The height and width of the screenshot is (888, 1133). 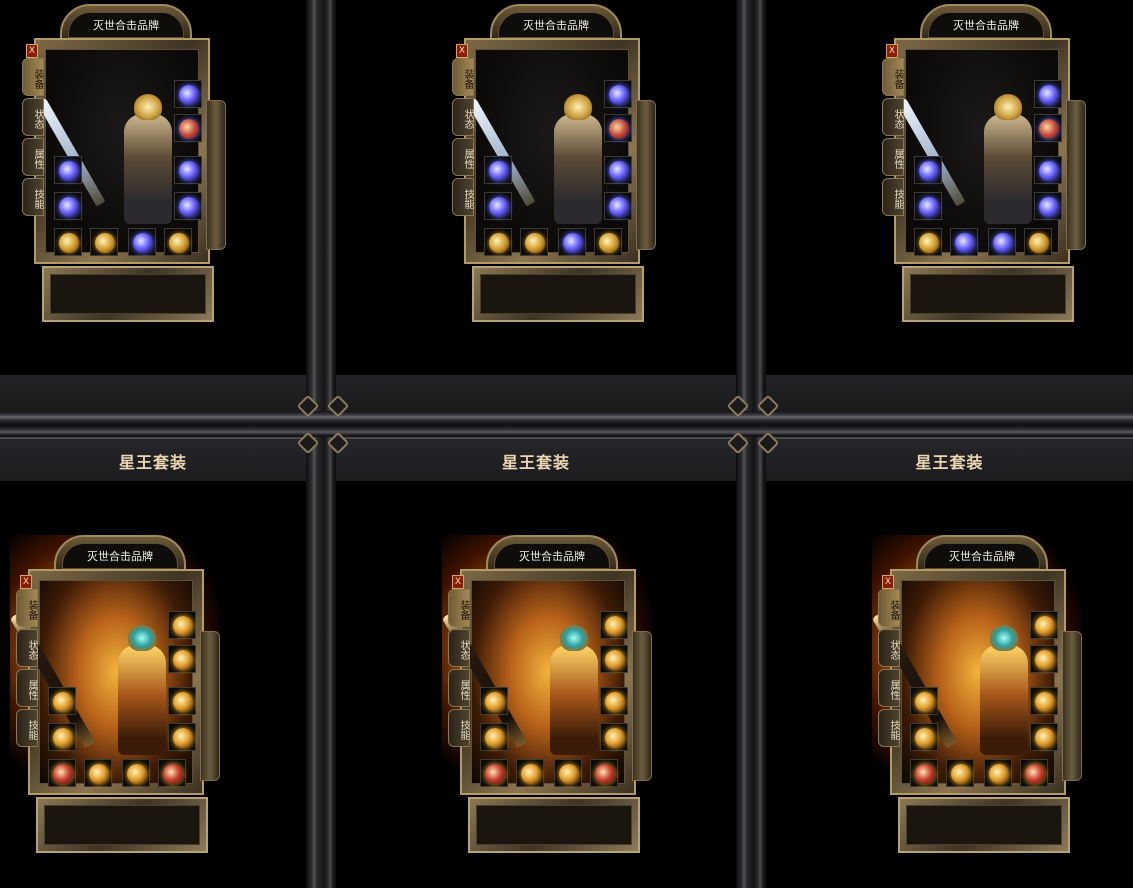 What do you see at coordinates (976, 694) in the screenshot?
I see `equipment-panel: 灭世合击品牌 X 装备 状态 属性 技能` at bounding box center [976, 694].